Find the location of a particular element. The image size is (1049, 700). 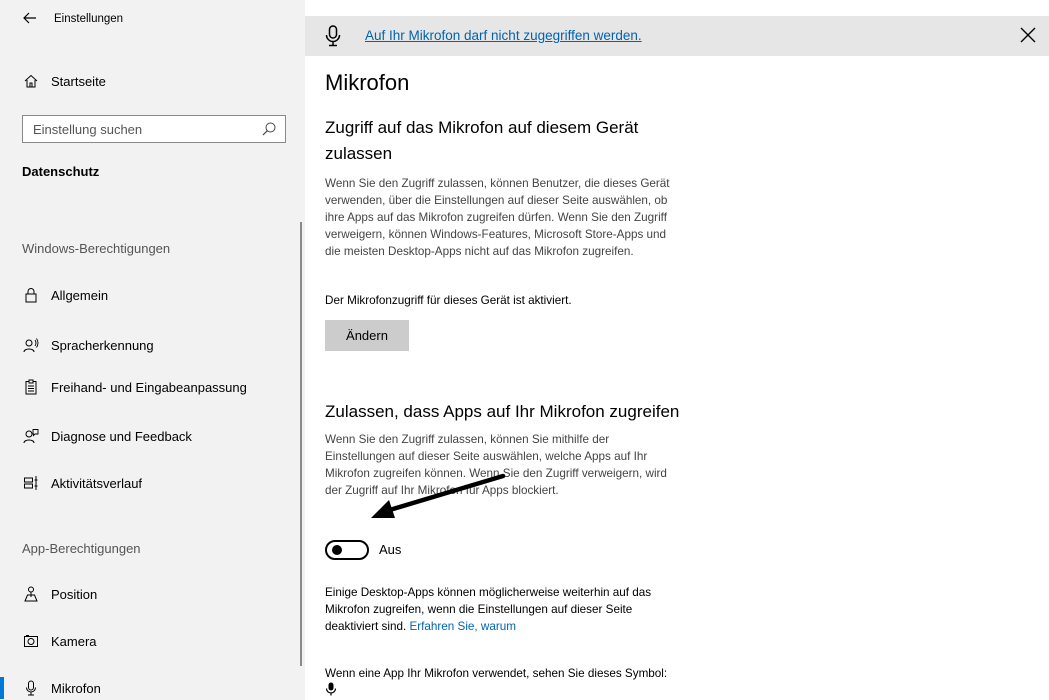

sidebar-item-label: Spracherkennung is located at coordinates (102, 345).